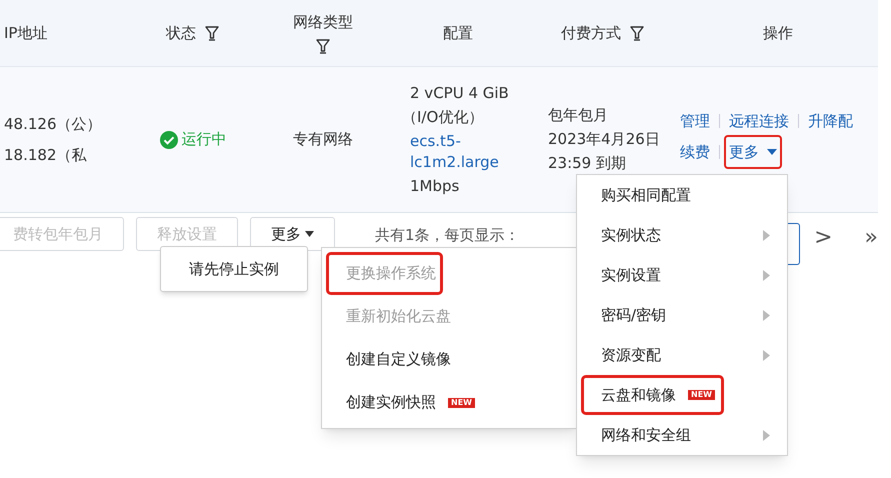 This screenshot has width=891, height=478. What do you see at coordinates (591, 33) in the screenshot?
I see `column-header: 付费方式` at bounding box center [591, 33].